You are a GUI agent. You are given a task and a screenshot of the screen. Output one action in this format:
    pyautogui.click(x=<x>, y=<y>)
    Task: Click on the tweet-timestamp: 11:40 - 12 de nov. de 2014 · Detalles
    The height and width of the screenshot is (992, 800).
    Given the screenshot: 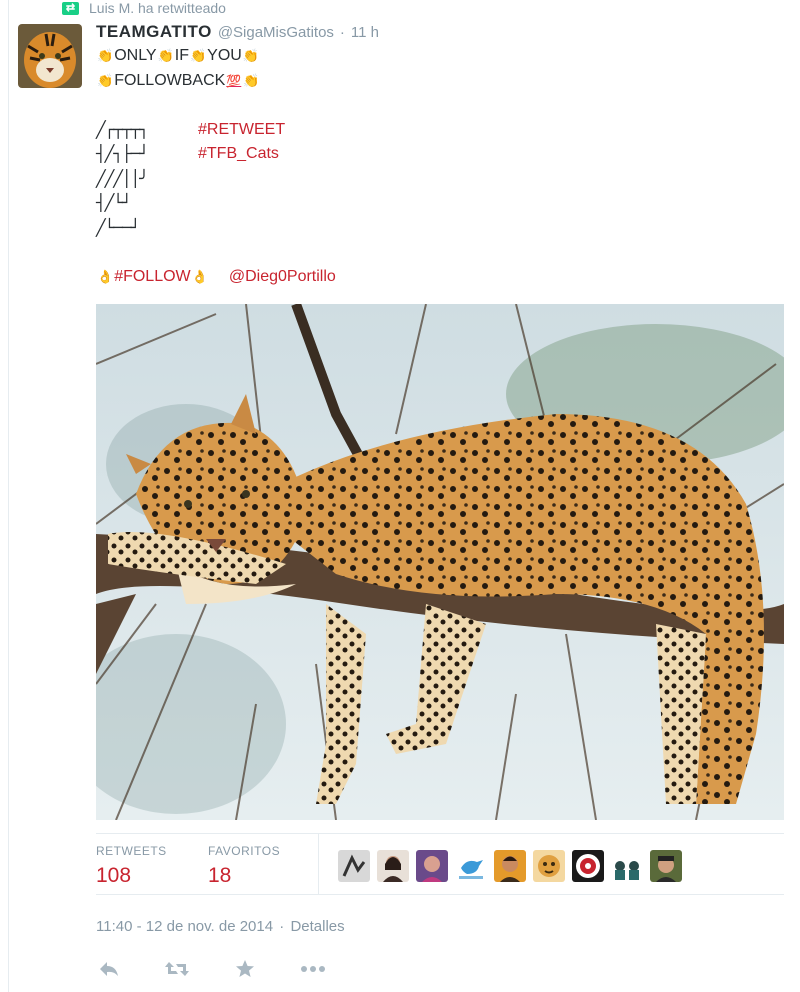 What is the action you would take?
    pyautogui.click(x=220, y=926)
    